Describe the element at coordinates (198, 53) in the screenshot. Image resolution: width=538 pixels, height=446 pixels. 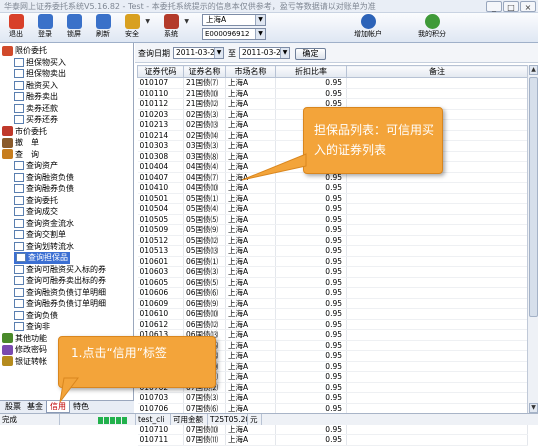
I see `start-date-input: 2011-03-29 ▼` at that location.